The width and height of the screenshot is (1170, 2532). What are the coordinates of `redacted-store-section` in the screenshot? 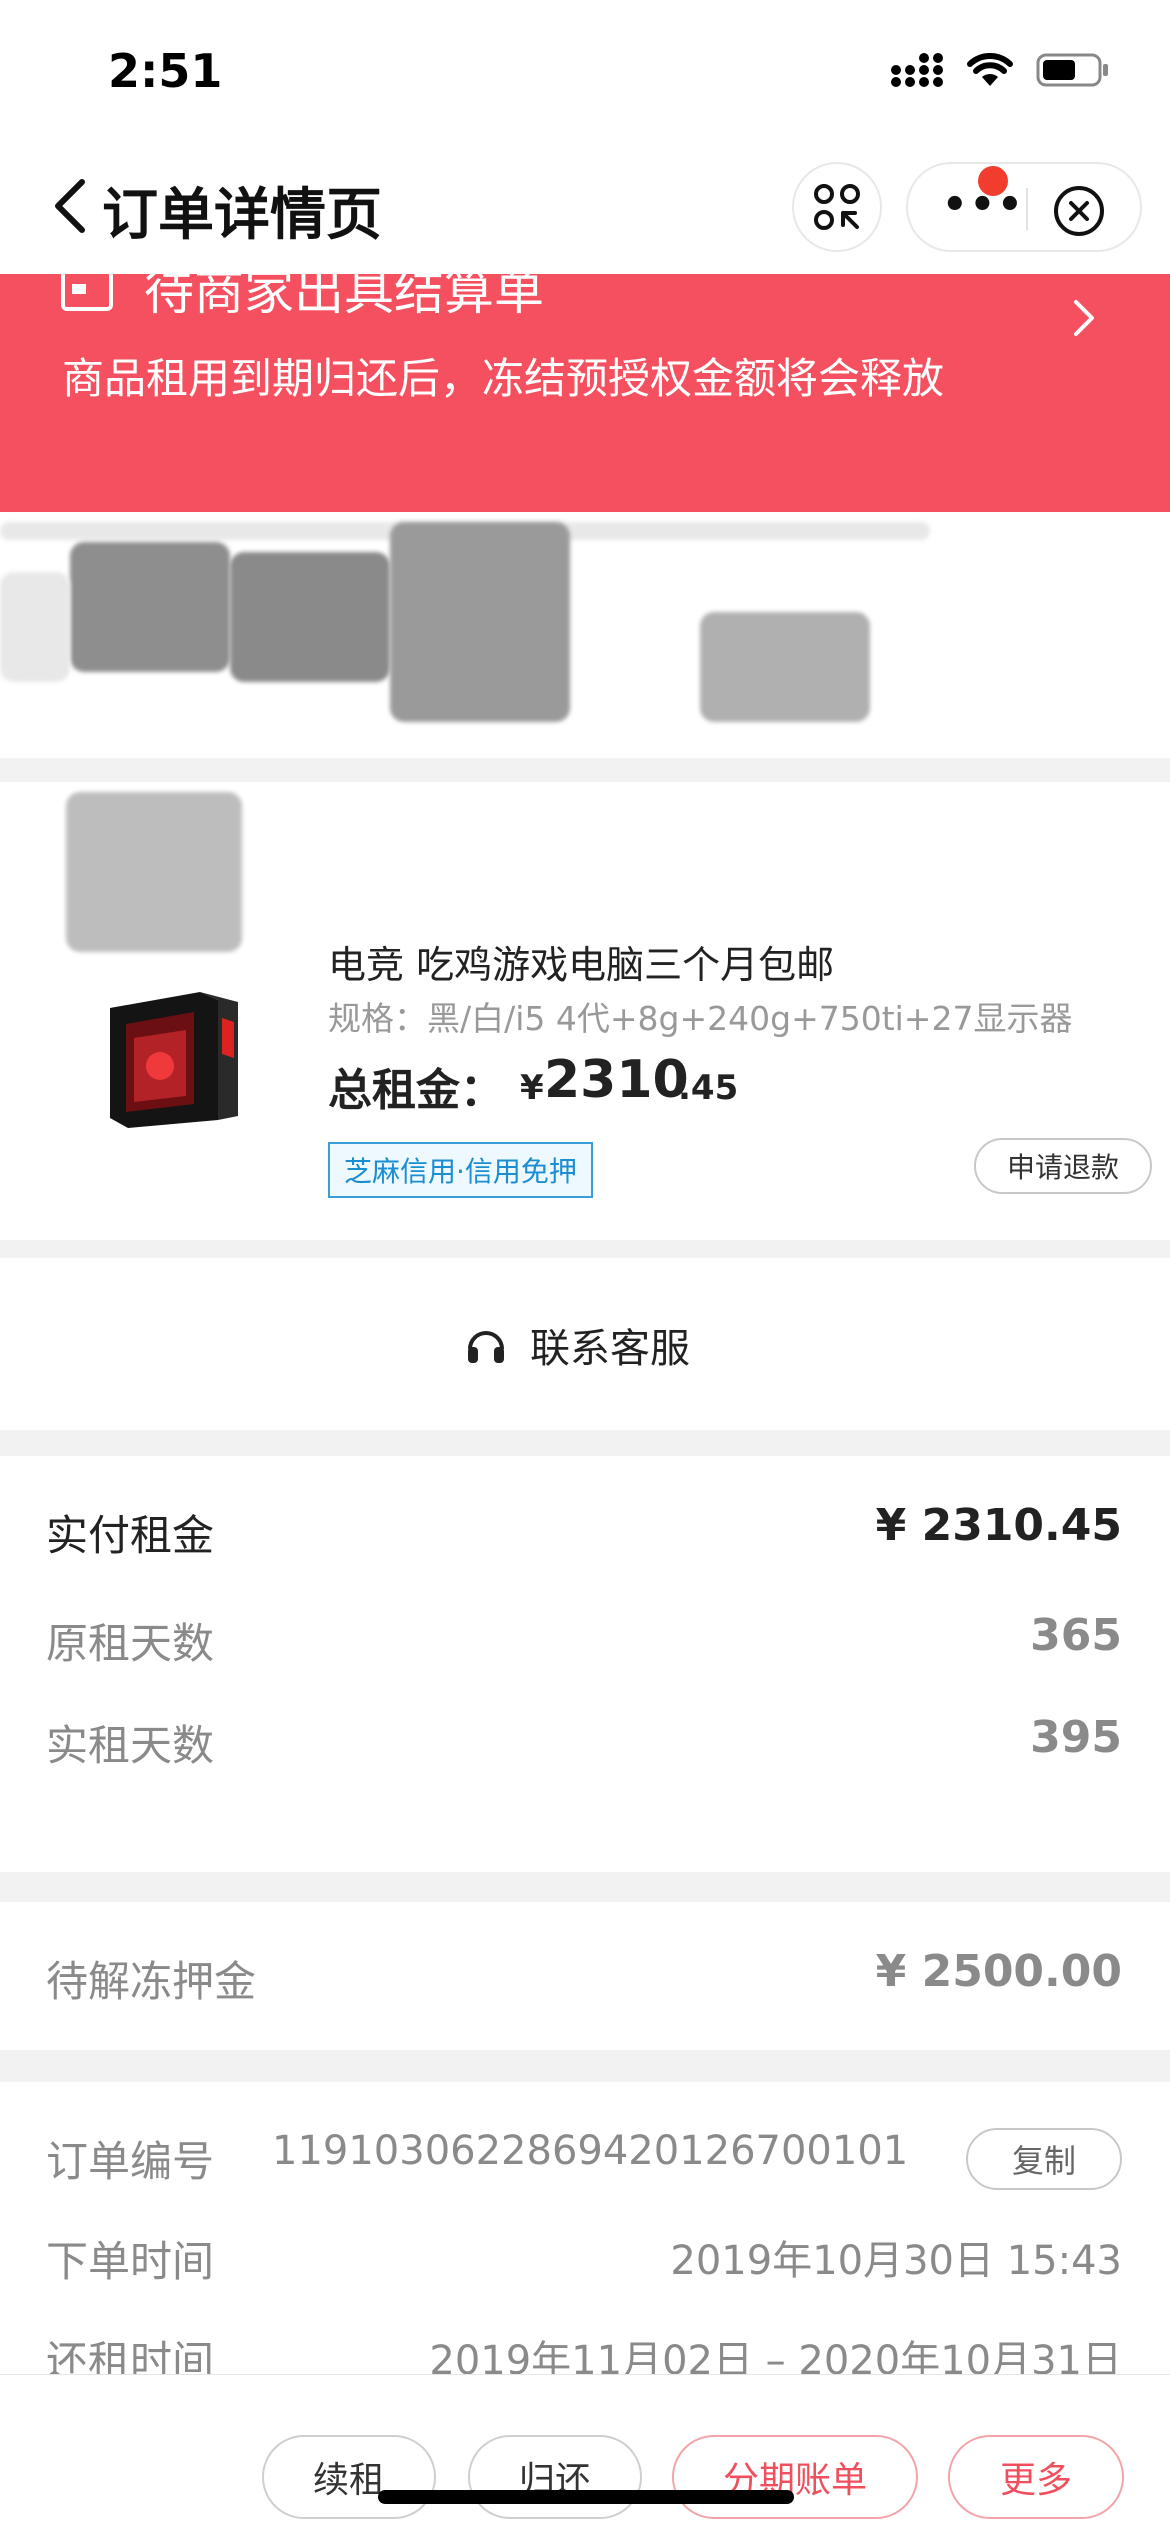 It's located at (585, 635).